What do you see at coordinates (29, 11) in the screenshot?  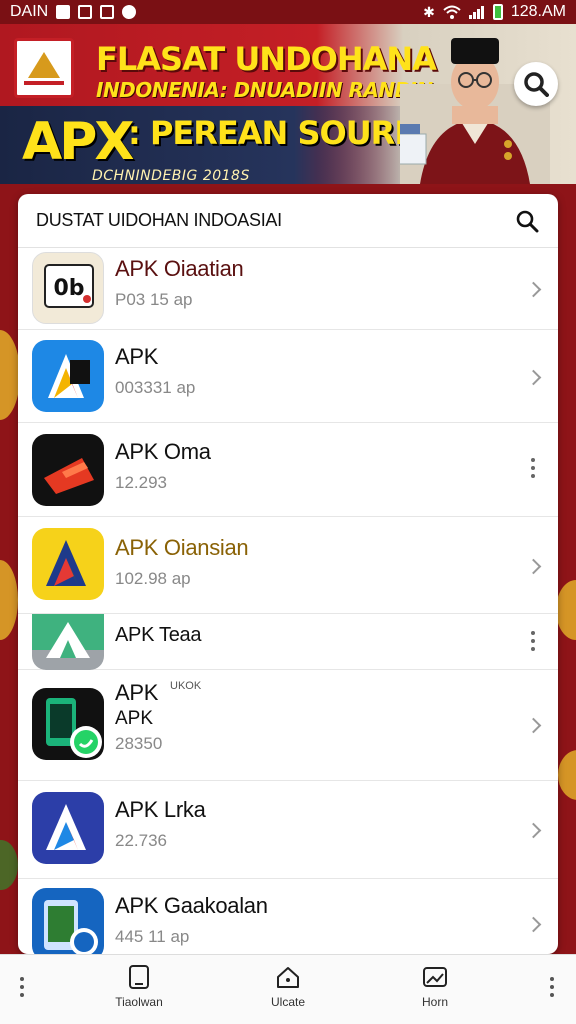 I see `status-left-text: DAIN` at bounding box center [29, 11].